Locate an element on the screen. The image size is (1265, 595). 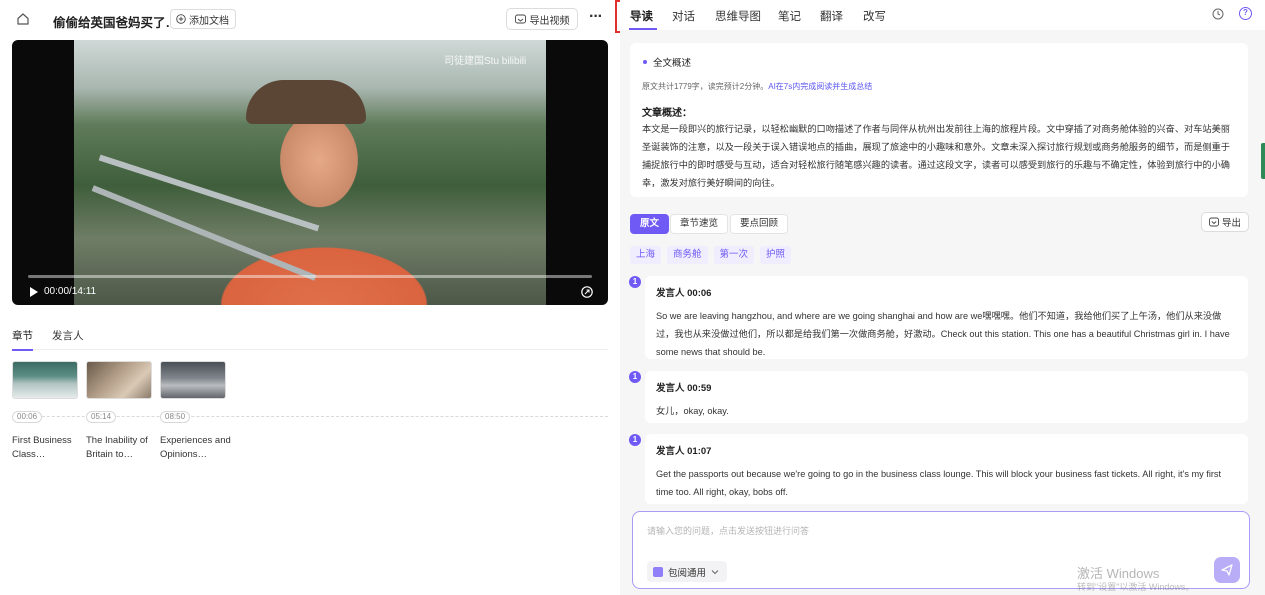
keyword-tag: 第一次 is located at coordinates (734, 255).